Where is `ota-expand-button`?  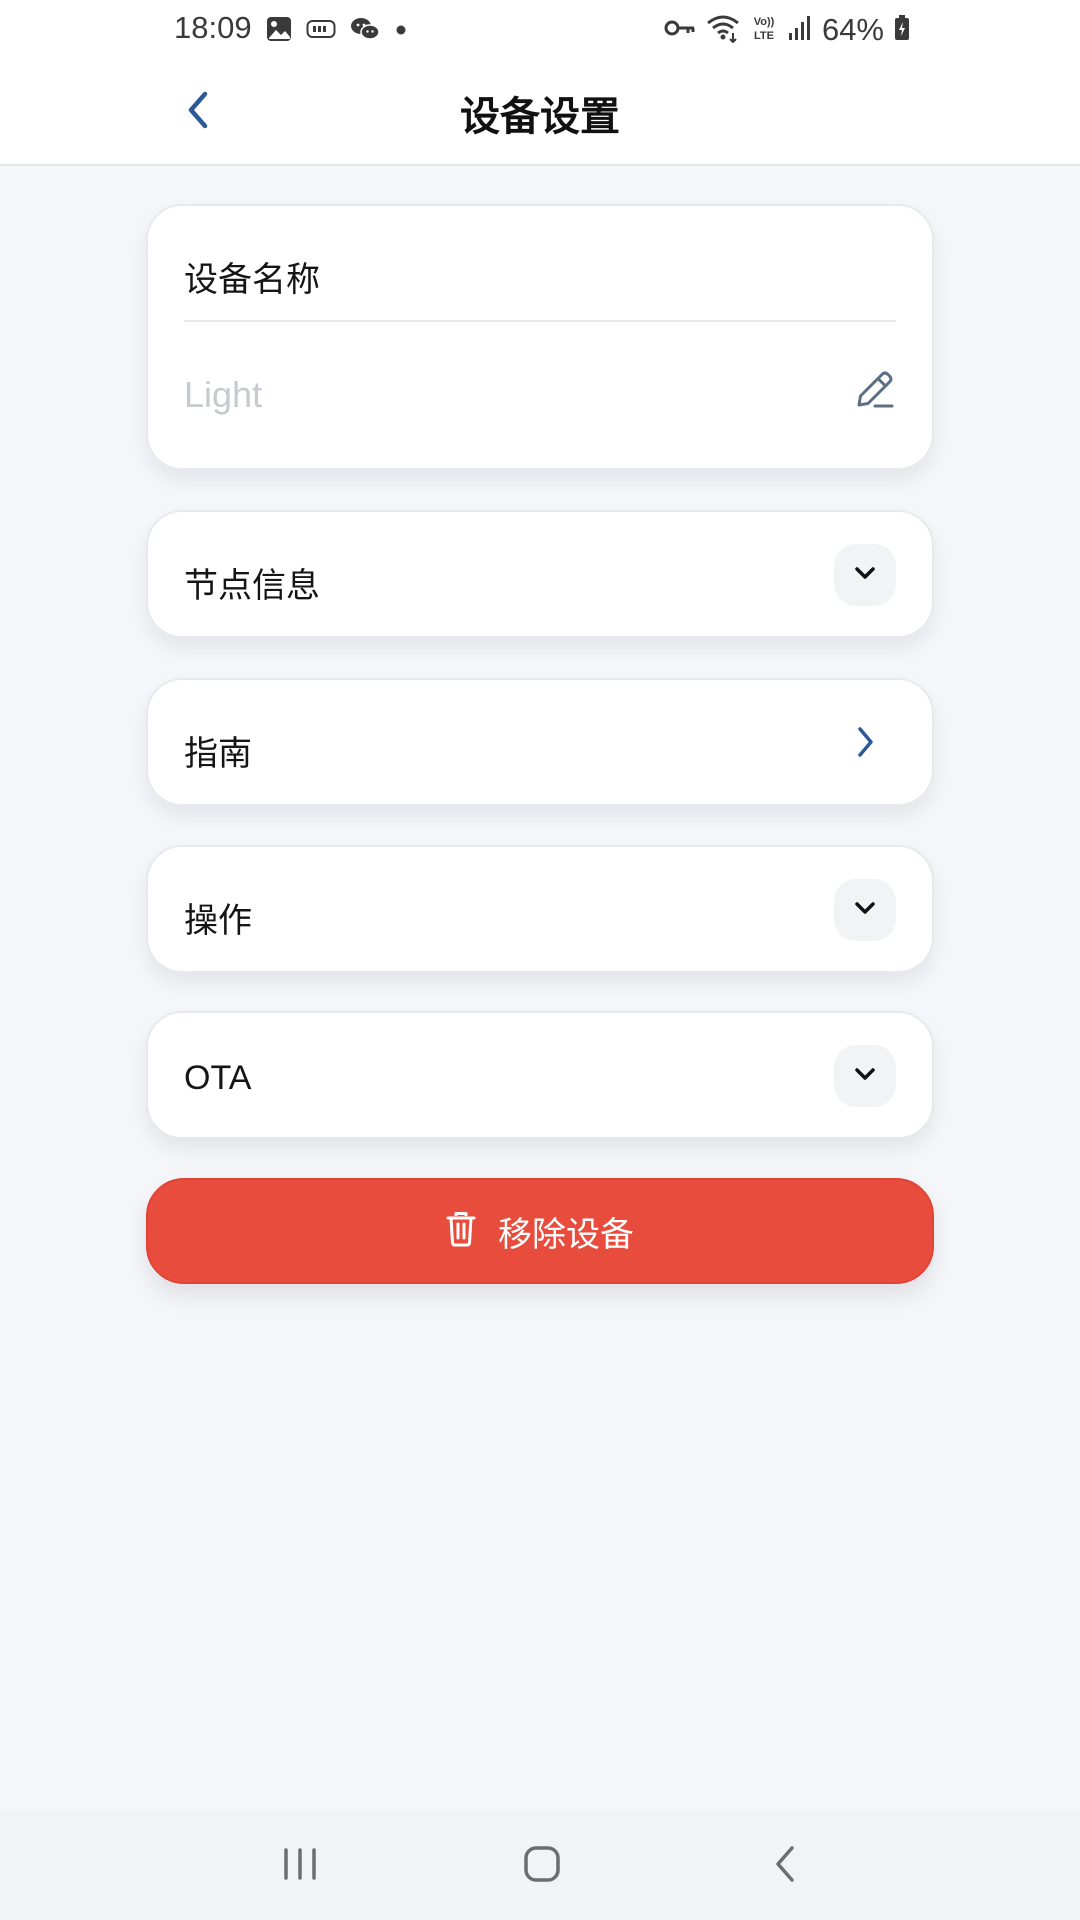 ota-expand-button is located at coordinates (865, 1076).